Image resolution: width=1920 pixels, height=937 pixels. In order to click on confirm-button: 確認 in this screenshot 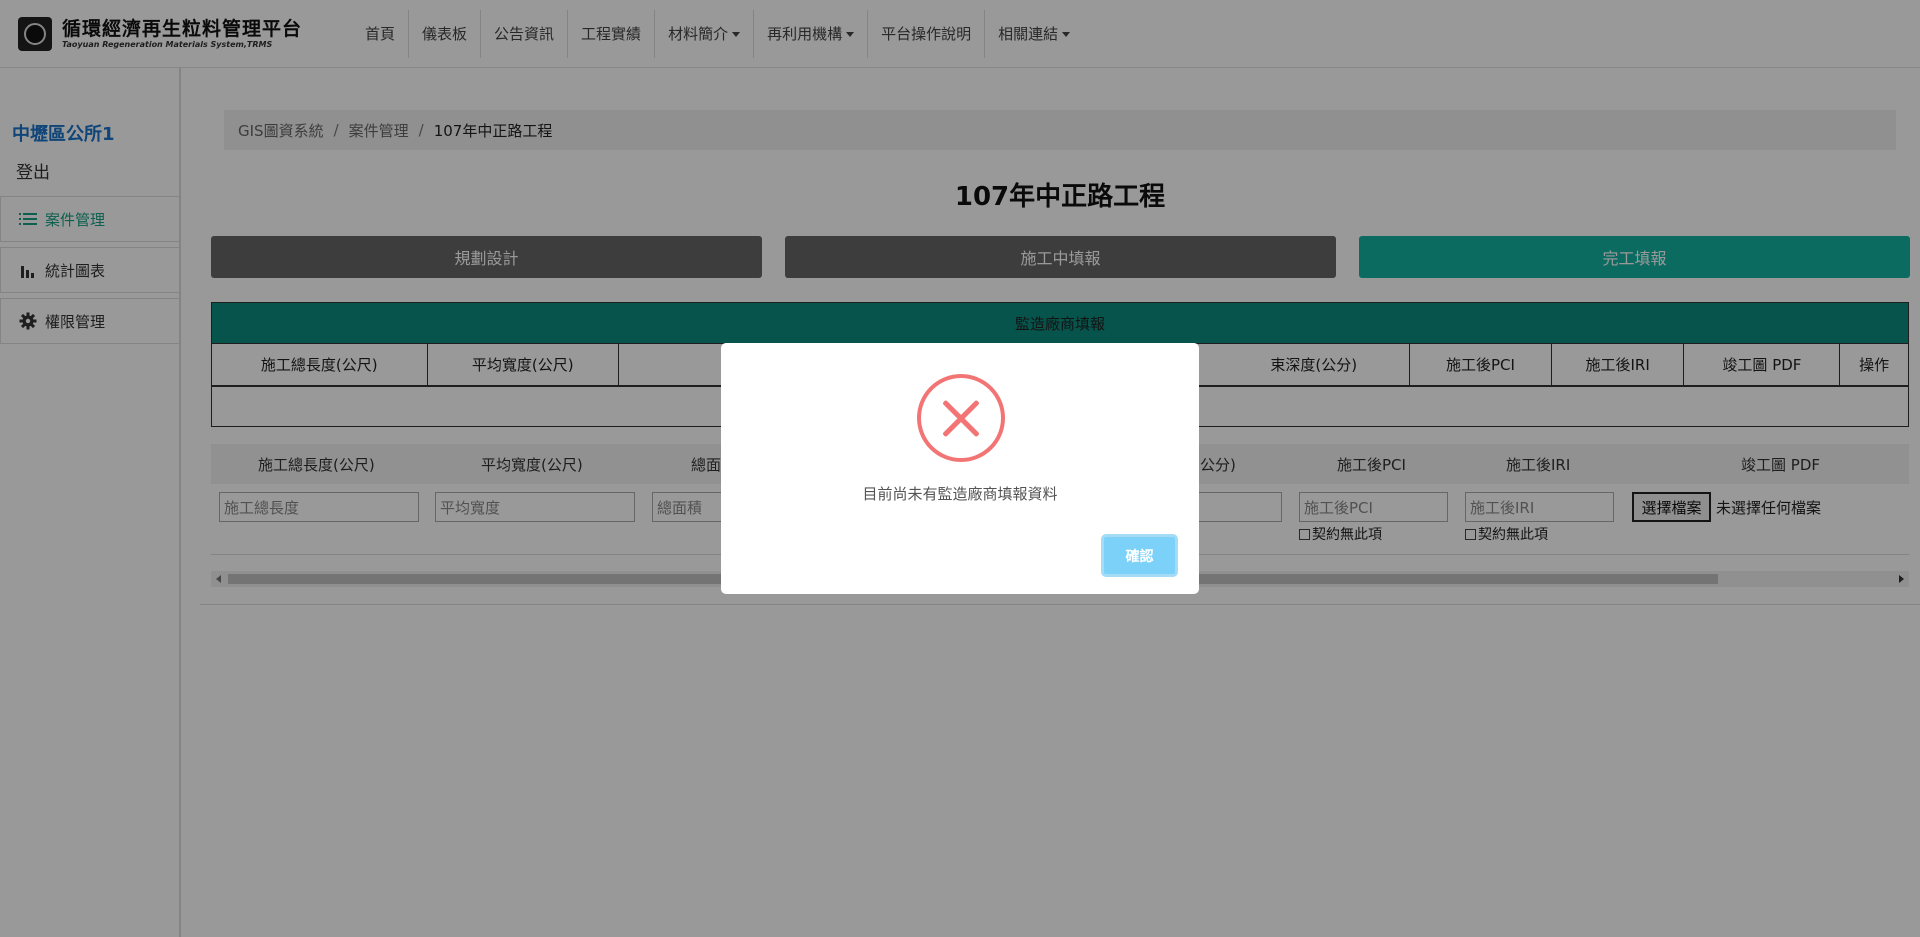, I will do `click(1139, 555)`.